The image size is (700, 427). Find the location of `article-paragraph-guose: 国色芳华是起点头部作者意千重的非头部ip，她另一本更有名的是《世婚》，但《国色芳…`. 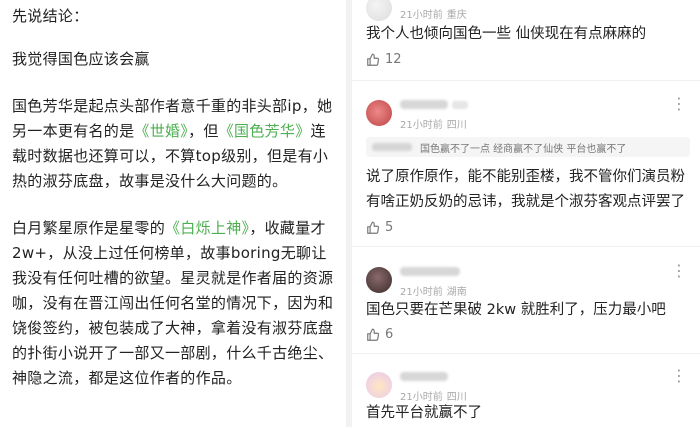

article-paragraph-guose: 国色芳华是起点头部作者意千重的非头部ip，她另一本更有名的是《世婚》，但《国色芳… is located at coordinates (175, 144).